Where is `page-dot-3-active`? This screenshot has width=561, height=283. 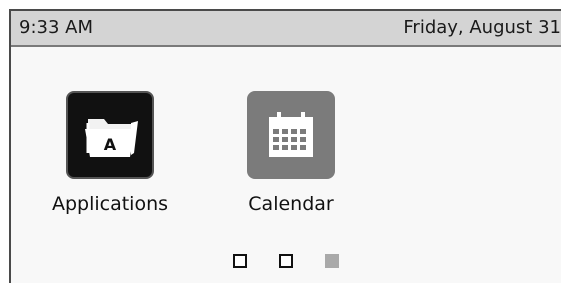
page-dot-3-active is located at coordinates (332, 261).